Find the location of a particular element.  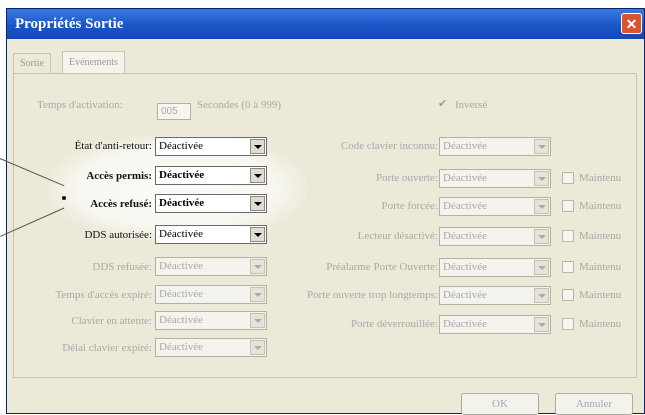

access-denied-select: Déactivée is located at coordinates (211, 203).